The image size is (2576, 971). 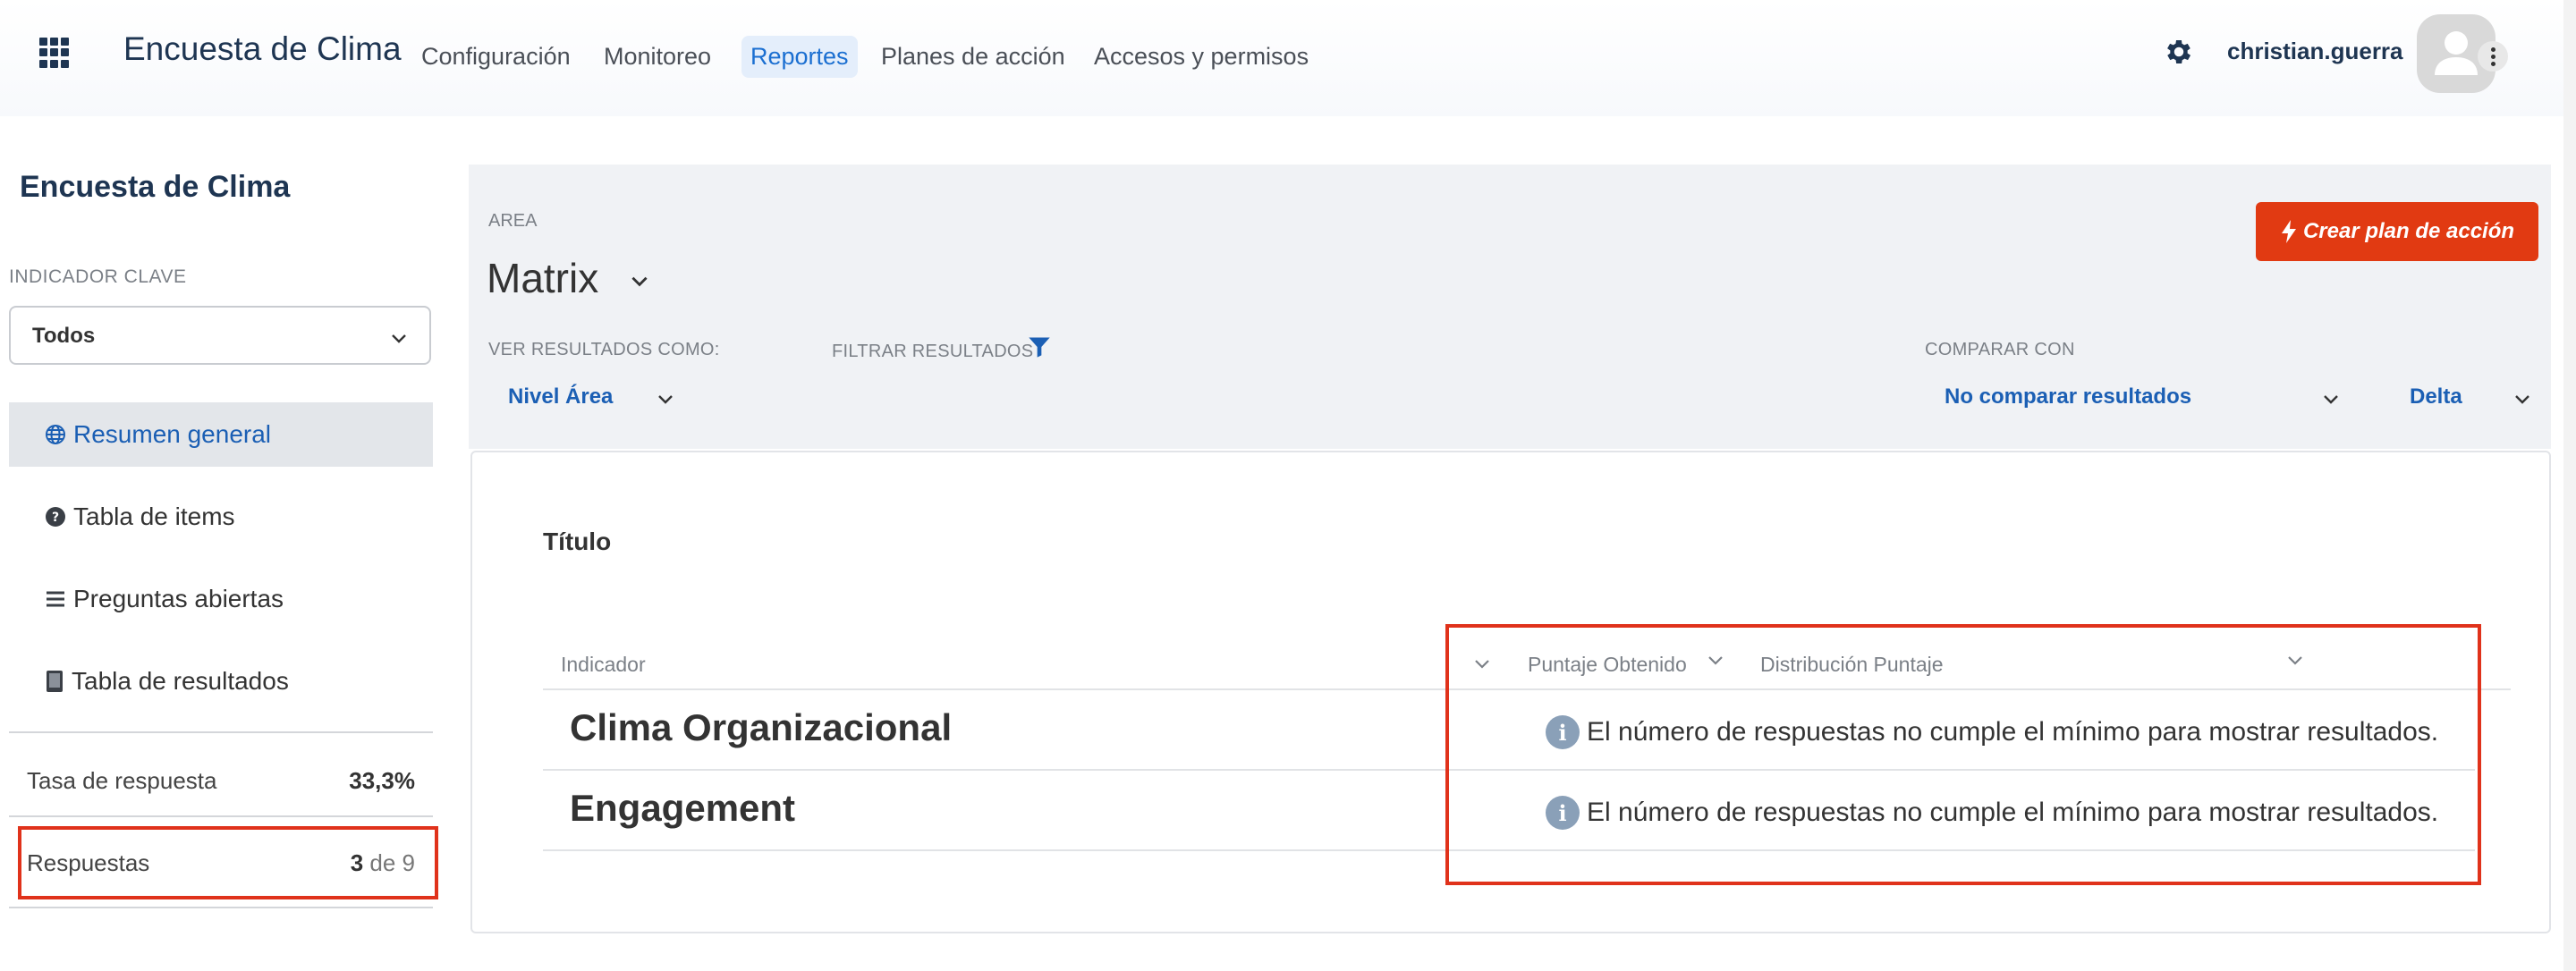 What do you see at coordinates (55, 599) in the screenshot?
I see `list-icon` at bounding box center [55, 599].